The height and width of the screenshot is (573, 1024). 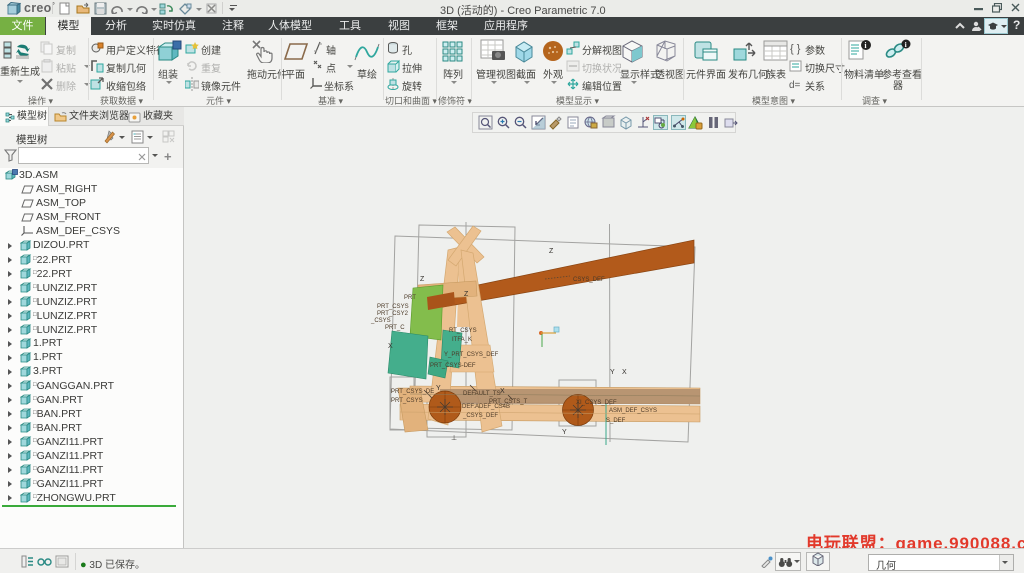 What do you see at coordinates (410, 298) in the screenshot?
I see `svg-text: PRT` at bounding box center [410, 298].